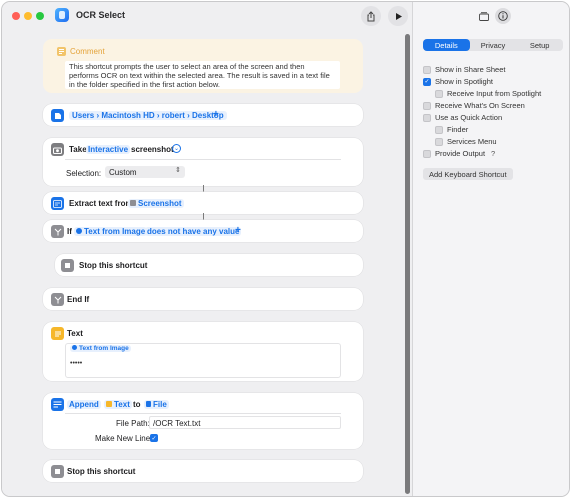 This screenshot has height=500, width=572. What do you see at coordinates (207, 16) in the screenshot?
I see `title-bar: OCR Select` at bounding box center [207, 16].